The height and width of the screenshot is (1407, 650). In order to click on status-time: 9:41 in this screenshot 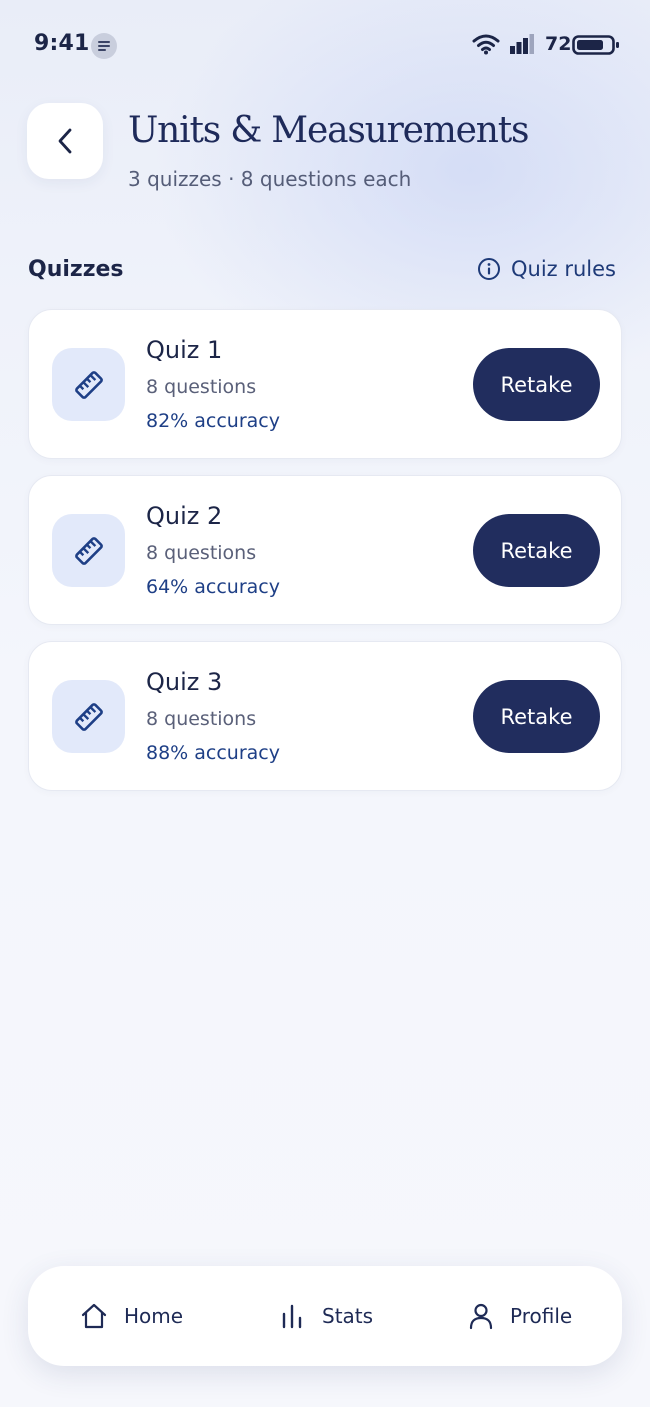, I will do `click(62, 43)`.